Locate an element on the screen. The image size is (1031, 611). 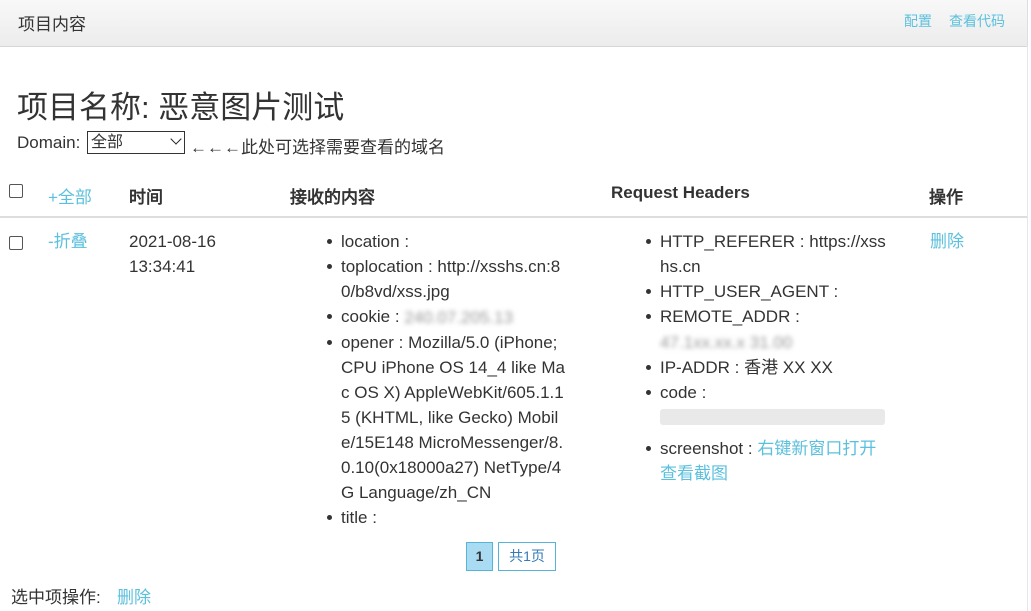
row-date: 2021-08-16 is located at coordinates (172, 241).